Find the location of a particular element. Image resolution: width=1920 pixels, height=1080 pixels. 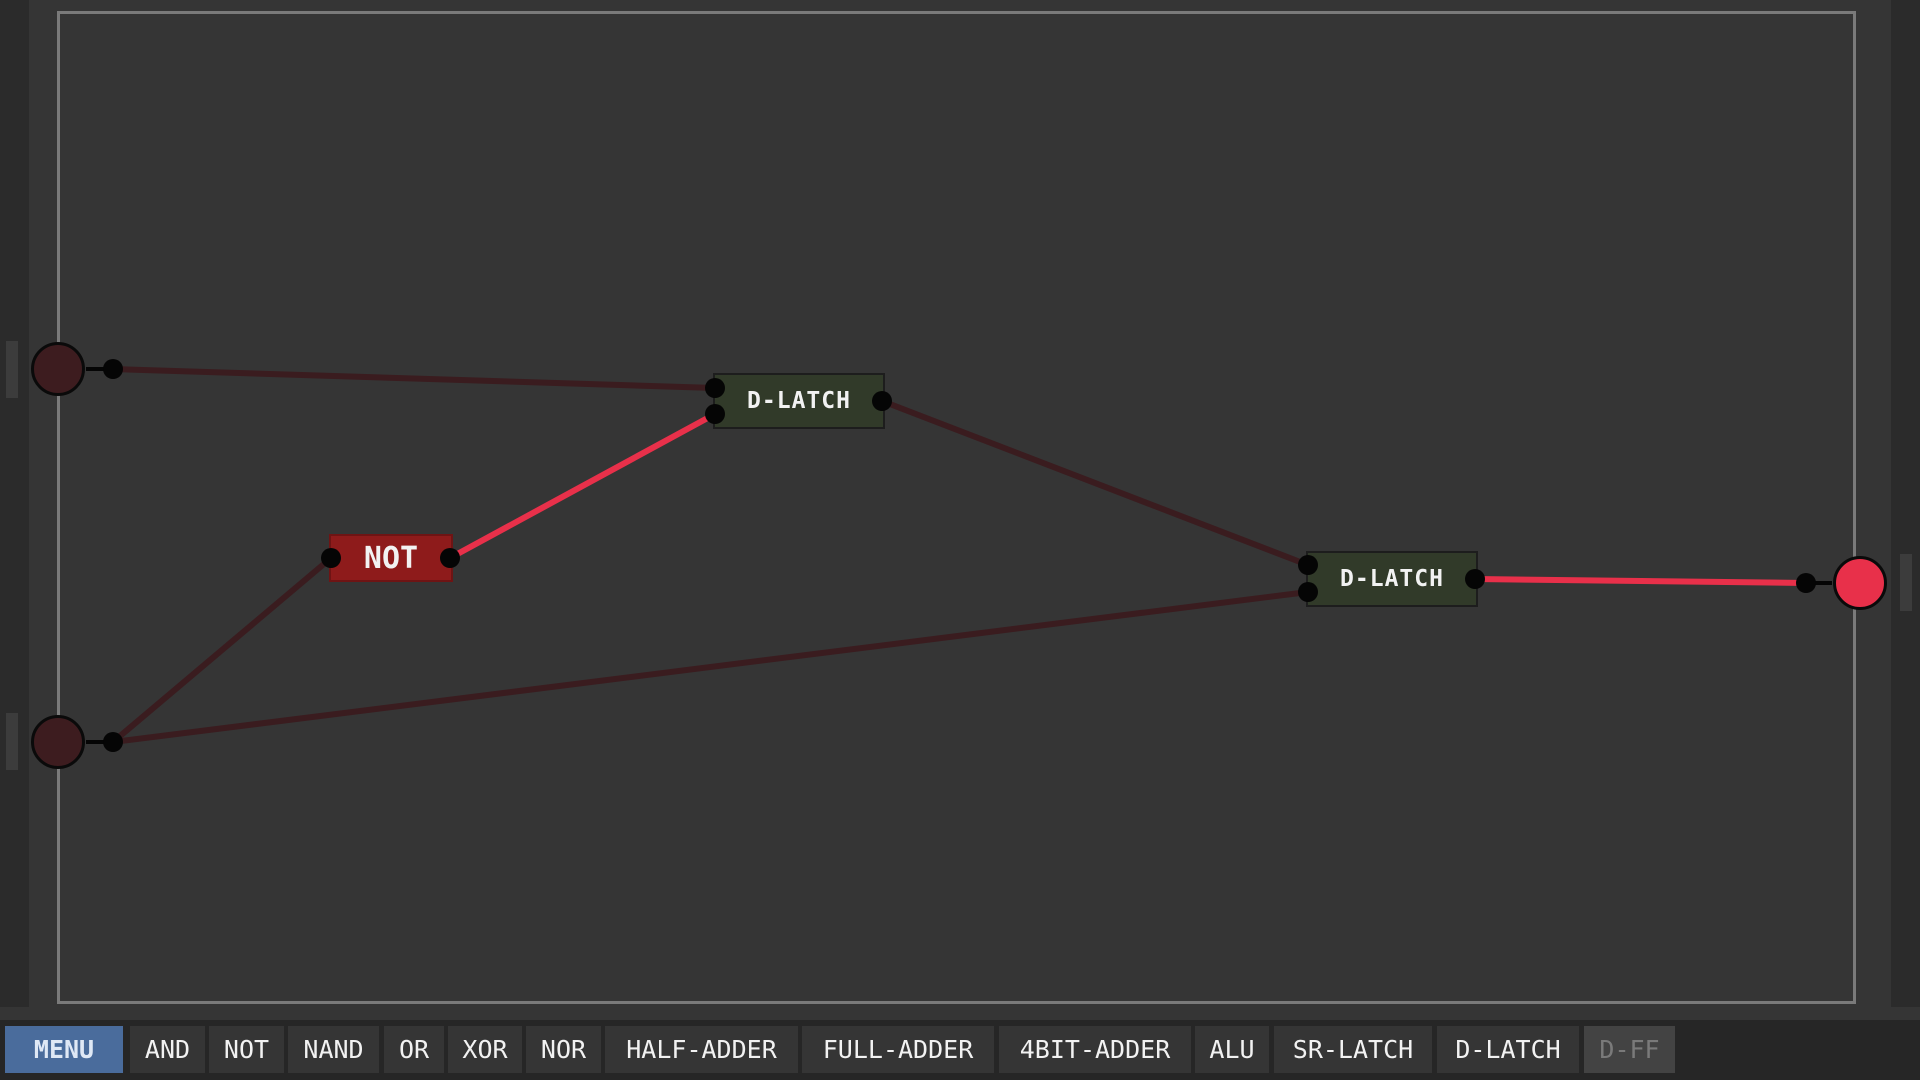

toolbar-item-sr-latch: SR-LATCH is located at coordinates (1353, 1049).